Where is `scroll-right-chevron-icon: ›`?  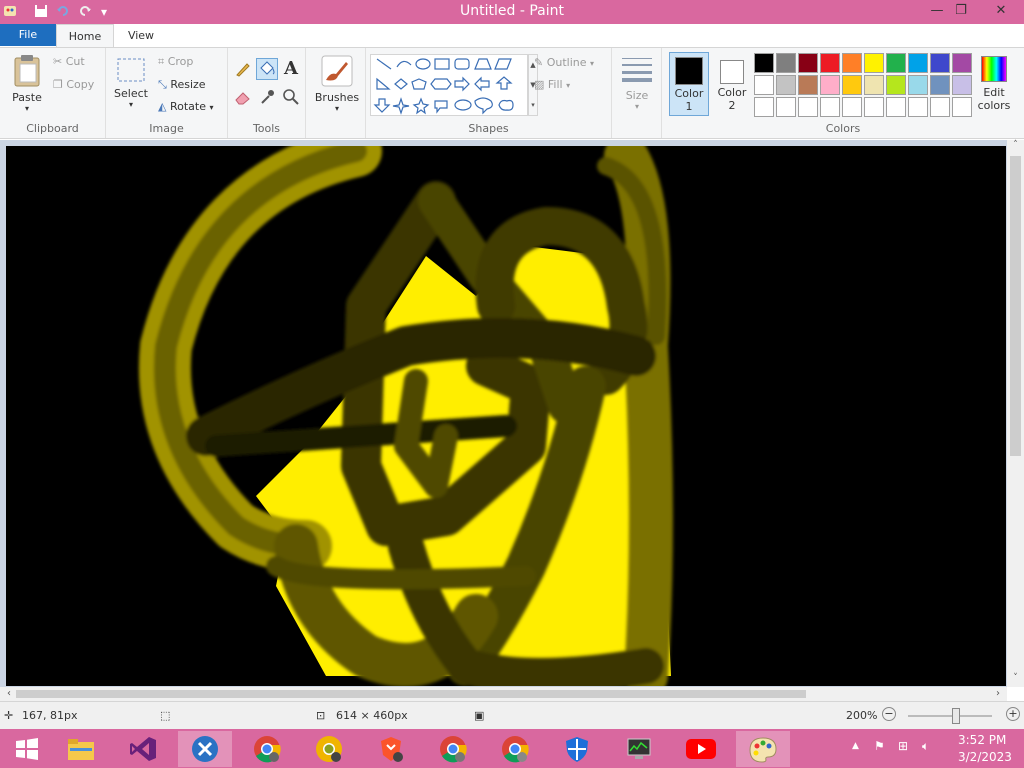 scroll-right-chevron-icon: › is located at coordinates (998, 694).